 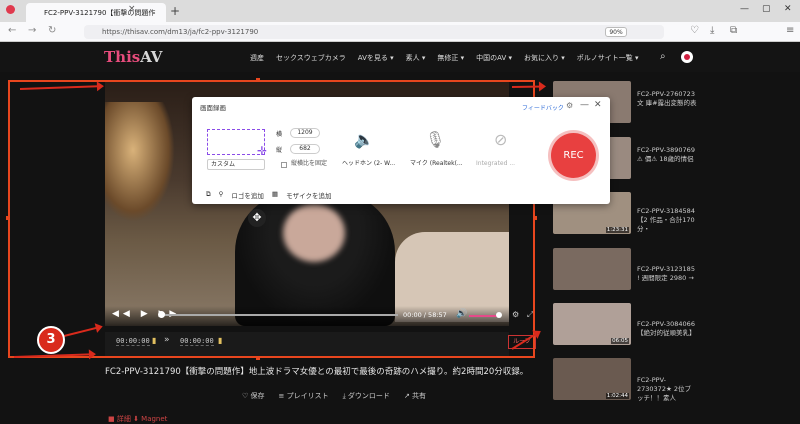 What do you see at coordinates (213, 108) in the screenshot?
I see `recorder-title: 画面録画` at bounding box center [213, 108].